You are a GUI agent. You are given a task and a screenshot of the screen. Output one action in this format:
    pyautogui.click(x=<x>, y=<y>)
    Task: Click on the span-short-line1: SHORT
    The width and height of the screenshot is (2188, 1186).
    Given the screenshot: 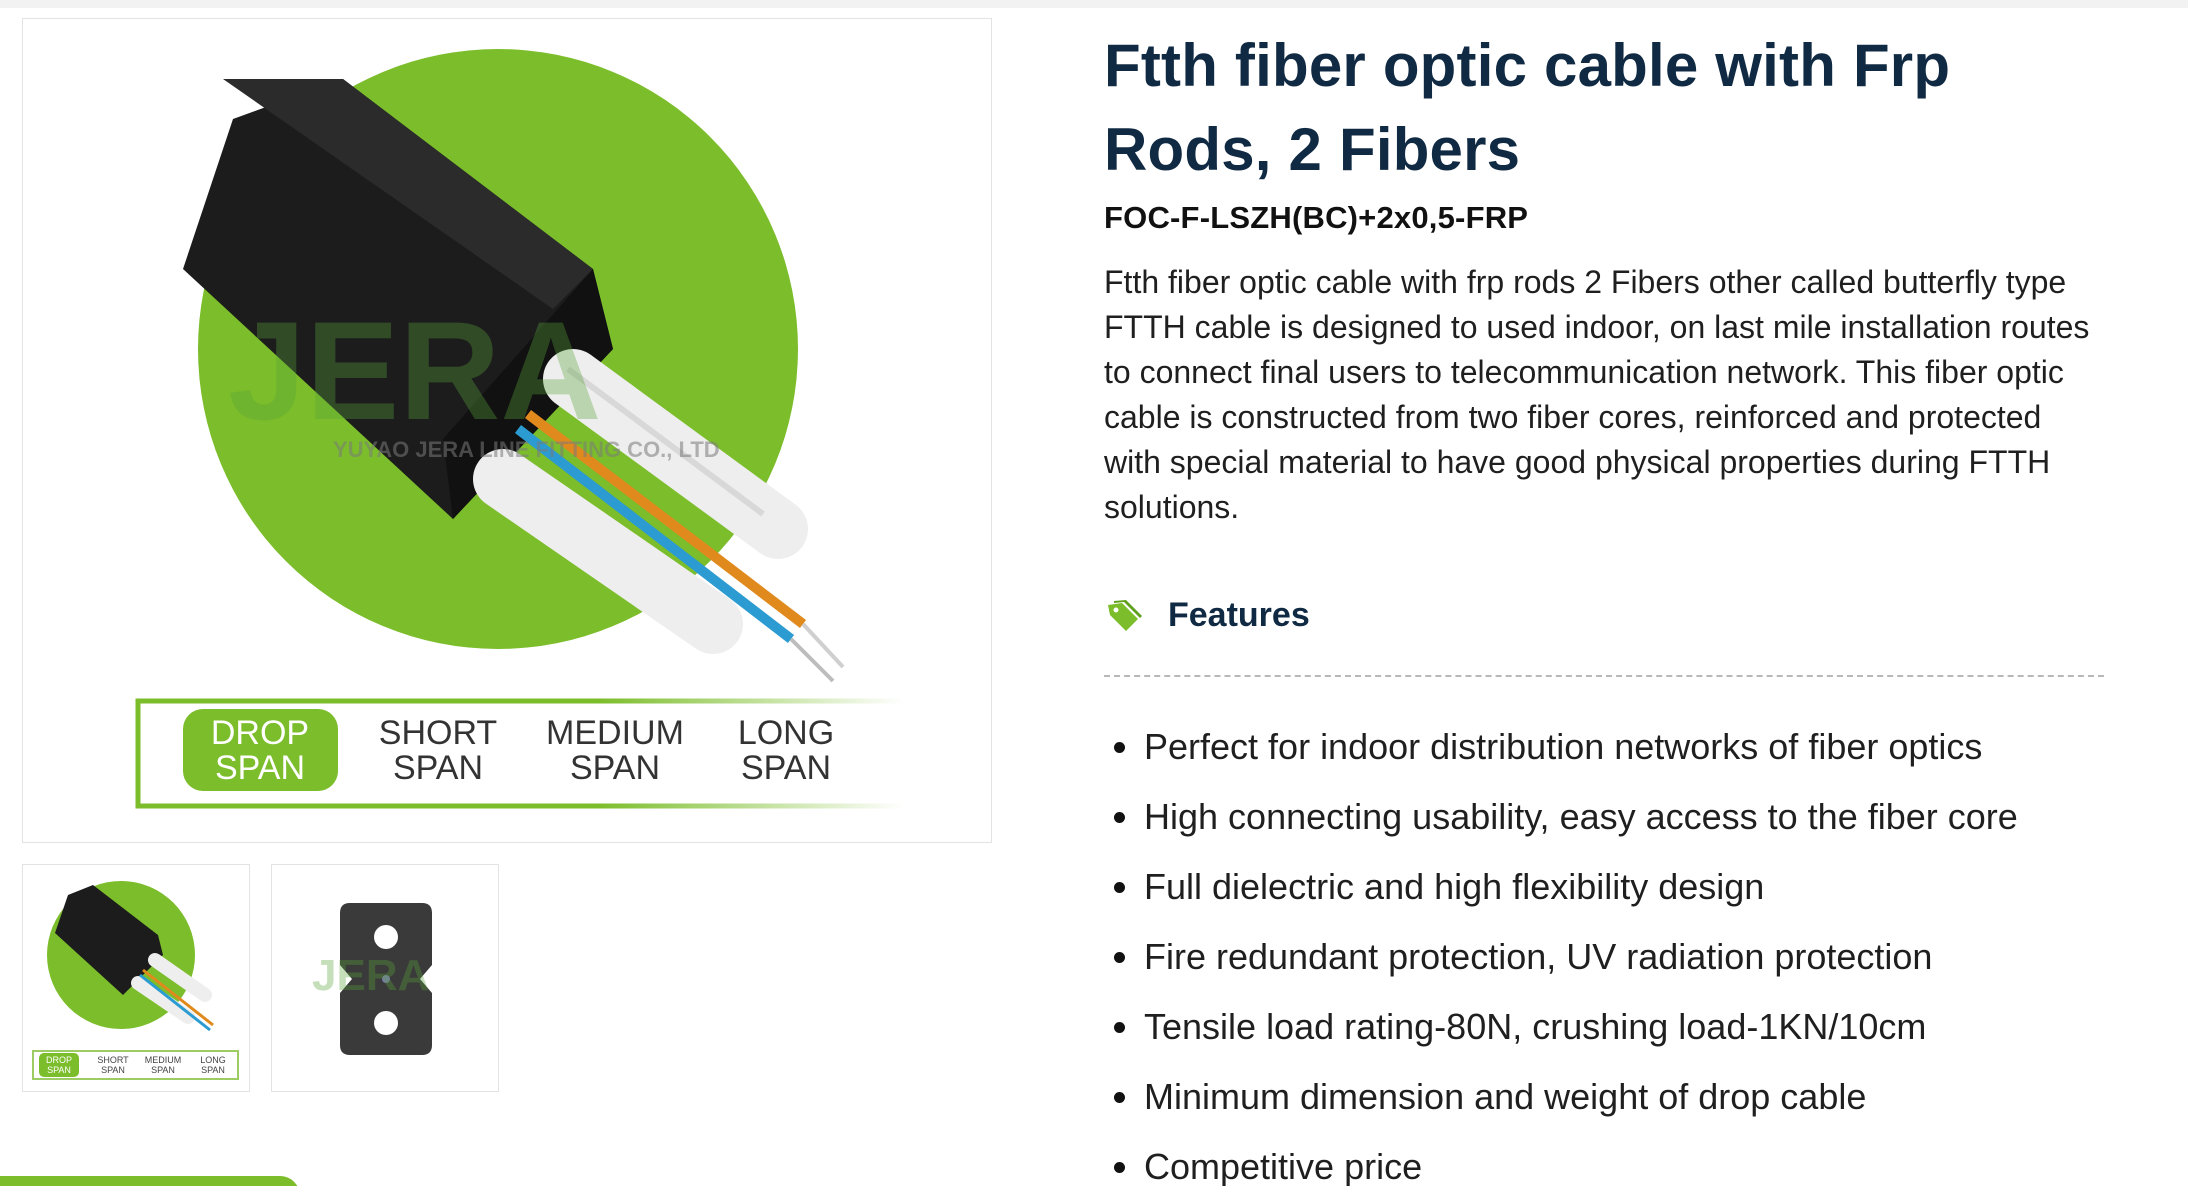 What is the action you would take?
    pyautogui.click(x=438, y=733)
    